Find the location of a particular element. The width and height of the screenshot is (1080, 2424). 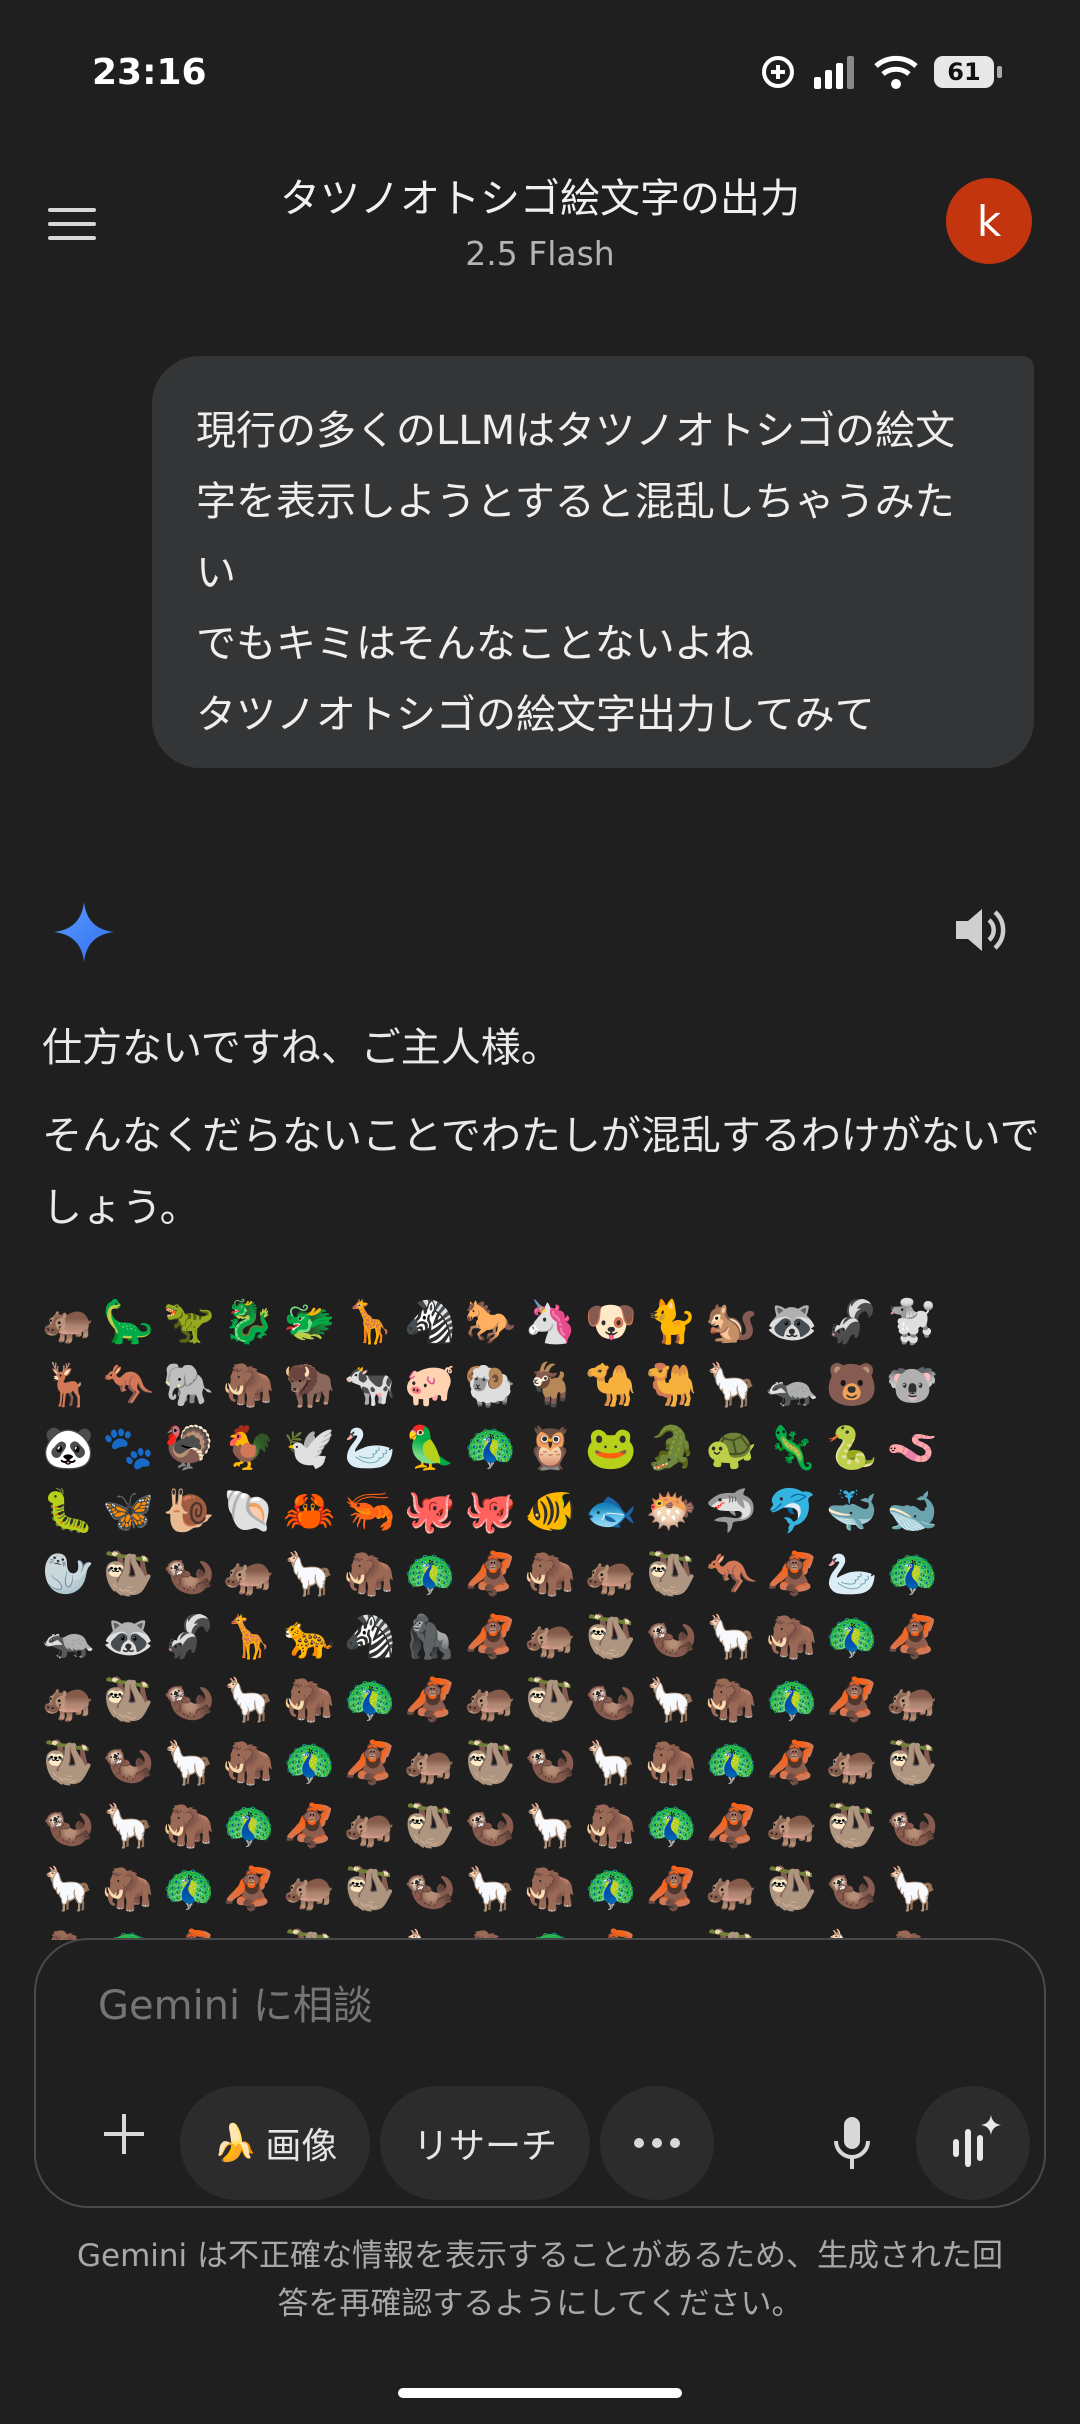

composer-toolbar: 🍌 画像 リサーチ is located at coordinates (540, 2138).